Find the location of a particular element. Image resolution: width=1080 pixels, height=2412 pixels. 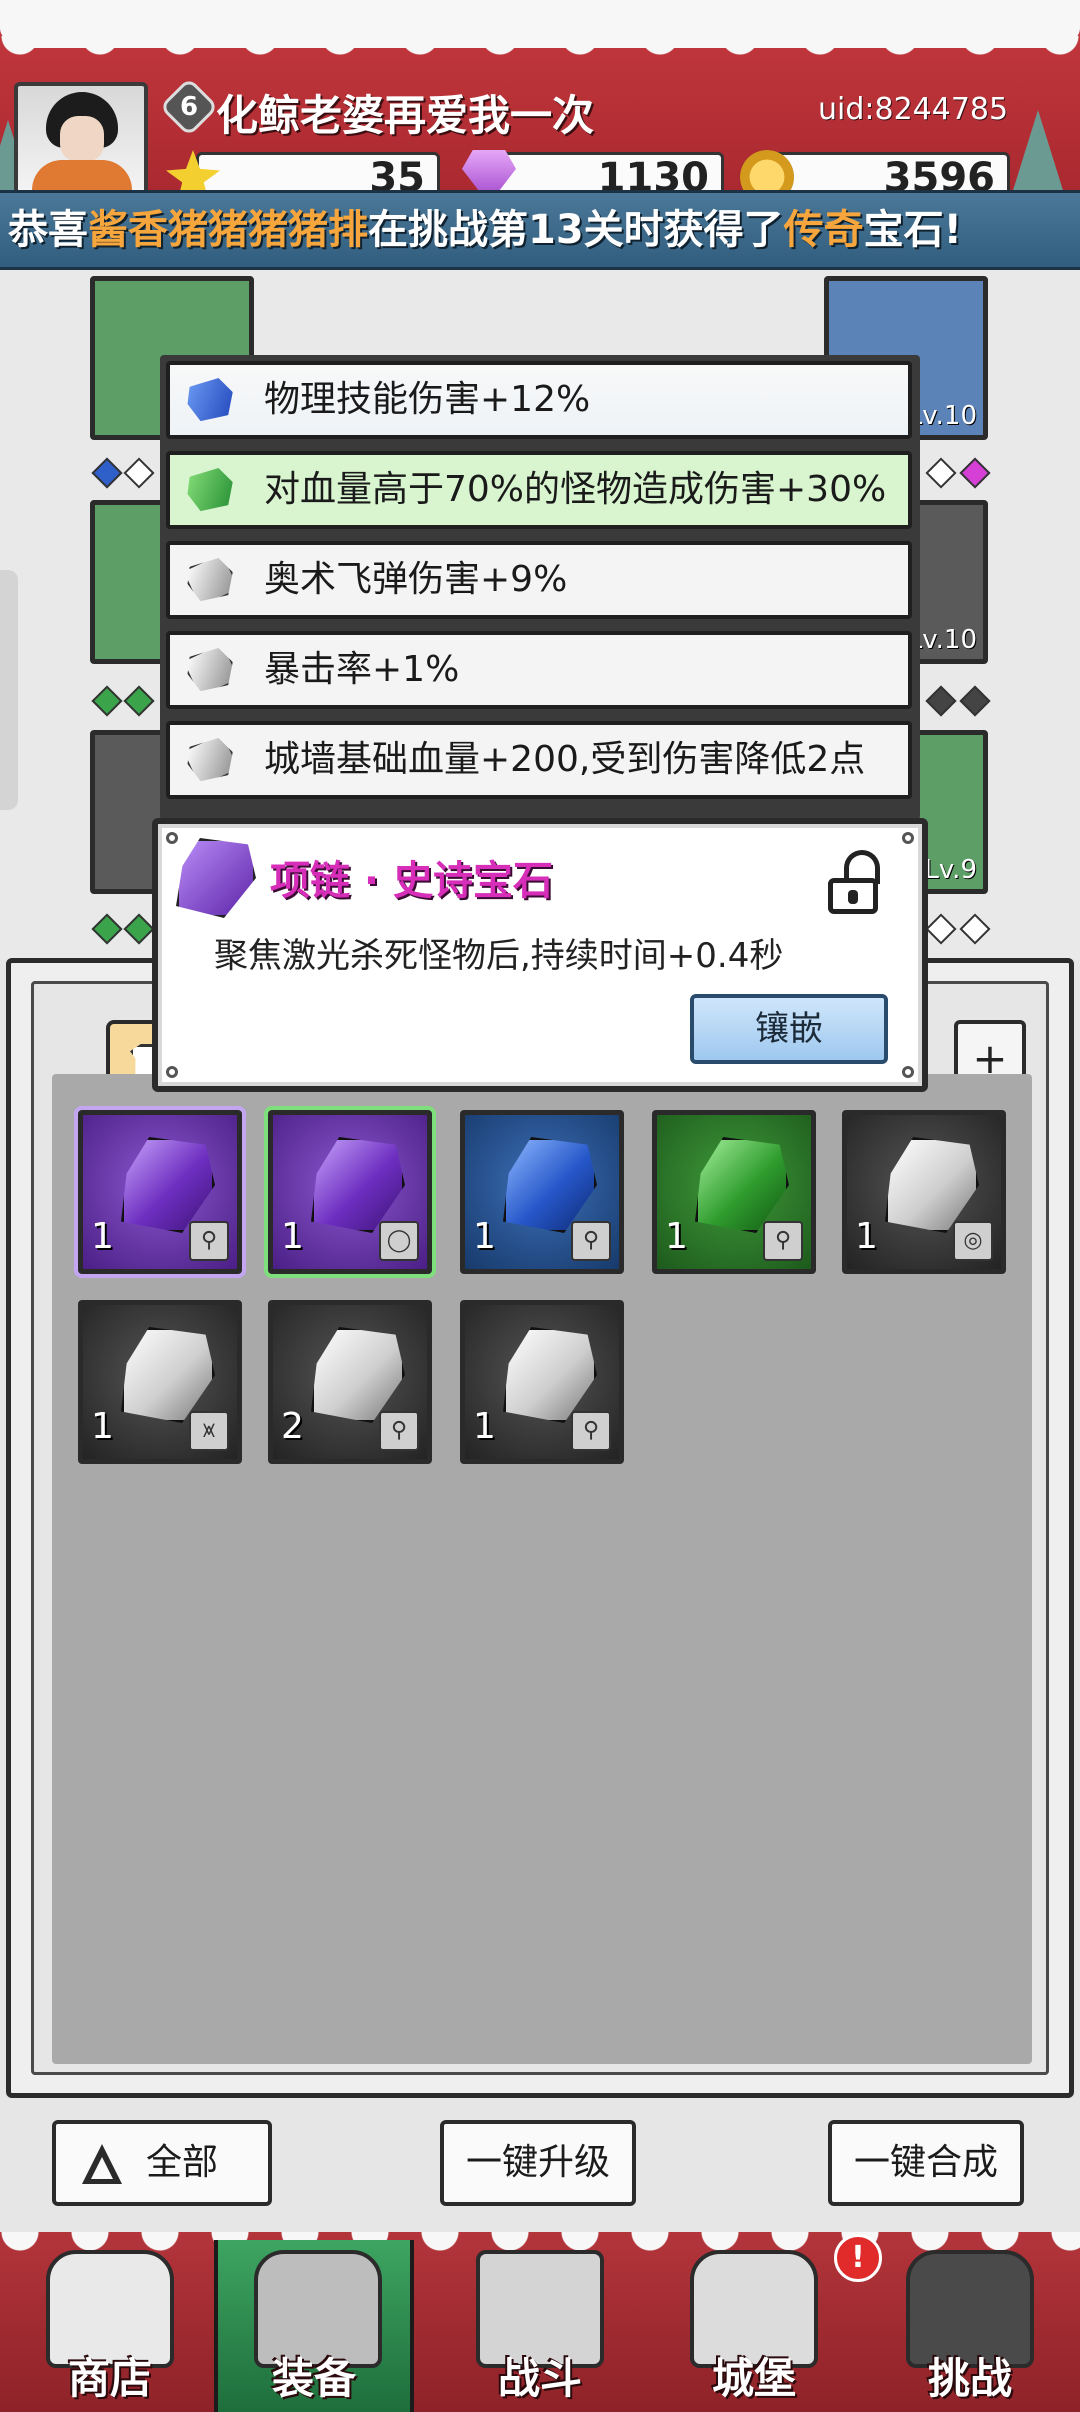

announcement-bar: 恭喜酱香猪猪猪猪排在挑战第13关时获得了传奇宝石! is located at coordinates (540, 230).